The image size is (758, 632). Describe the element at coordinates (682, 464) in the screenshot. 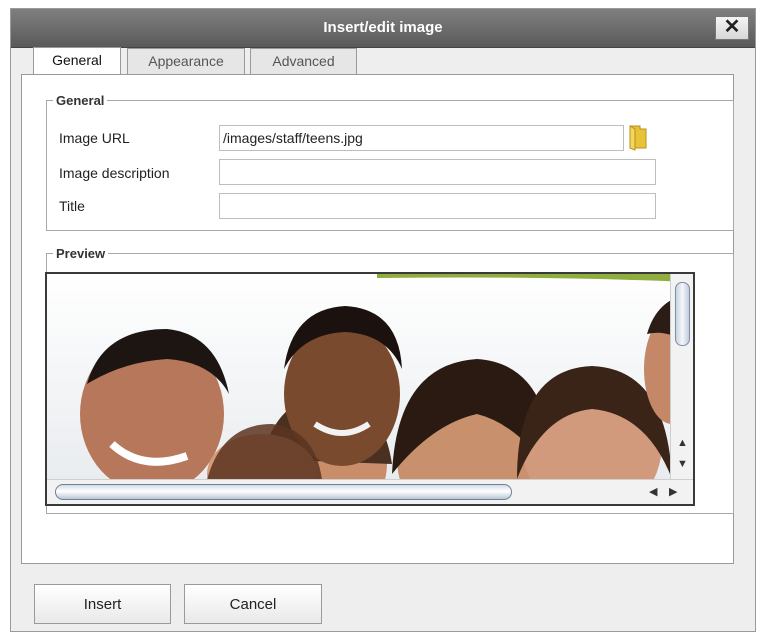

I see `scroll-down-arrow-icon: ▼` at that location.